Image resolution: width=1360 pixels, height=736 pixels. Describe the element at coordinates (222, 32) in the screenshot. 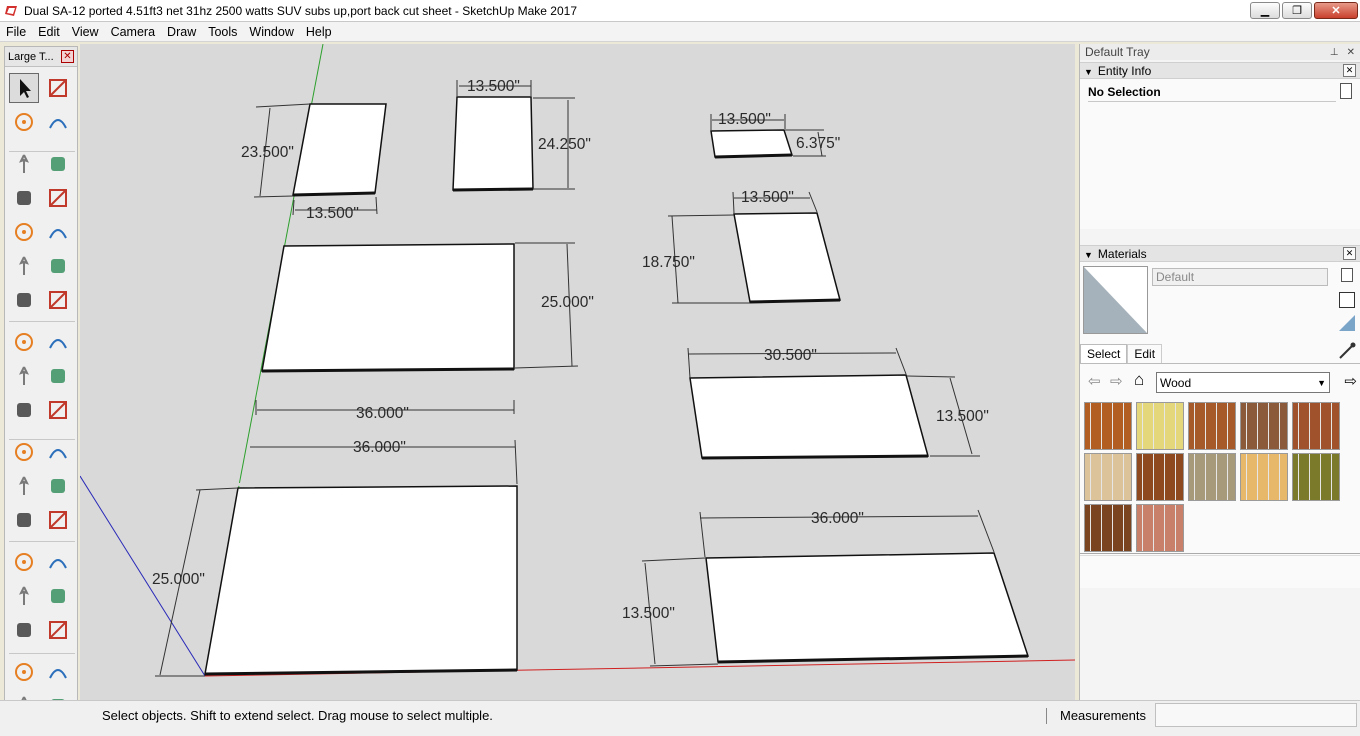

I see `menu-tools: Tools` at that location.